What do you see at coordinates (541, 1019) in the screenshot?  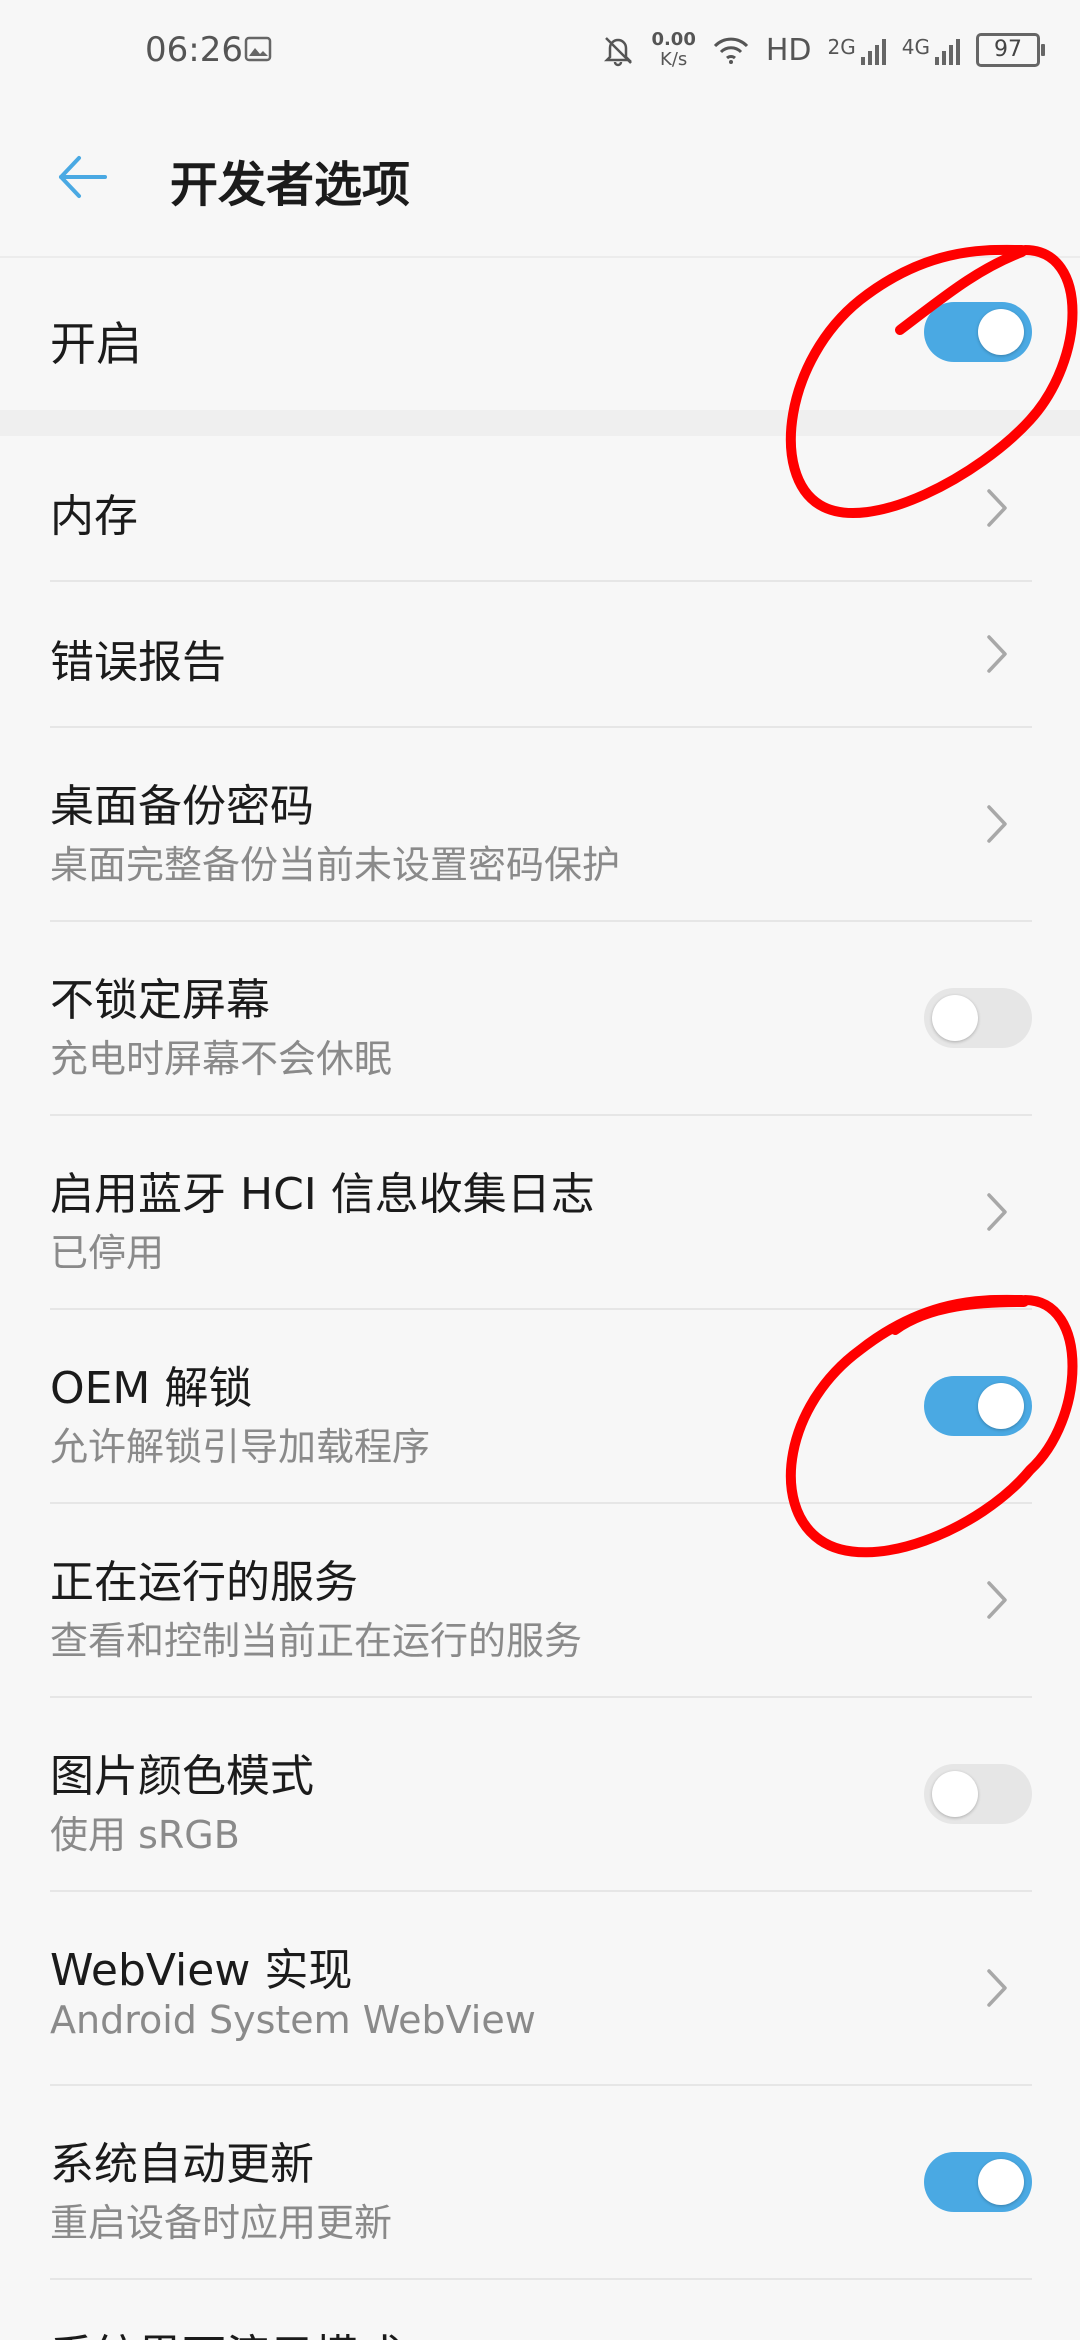 I see `row-stay-awake: 不锁定屏幕 充电时屏幕不会休眠` at bounding box center [541, 1019].